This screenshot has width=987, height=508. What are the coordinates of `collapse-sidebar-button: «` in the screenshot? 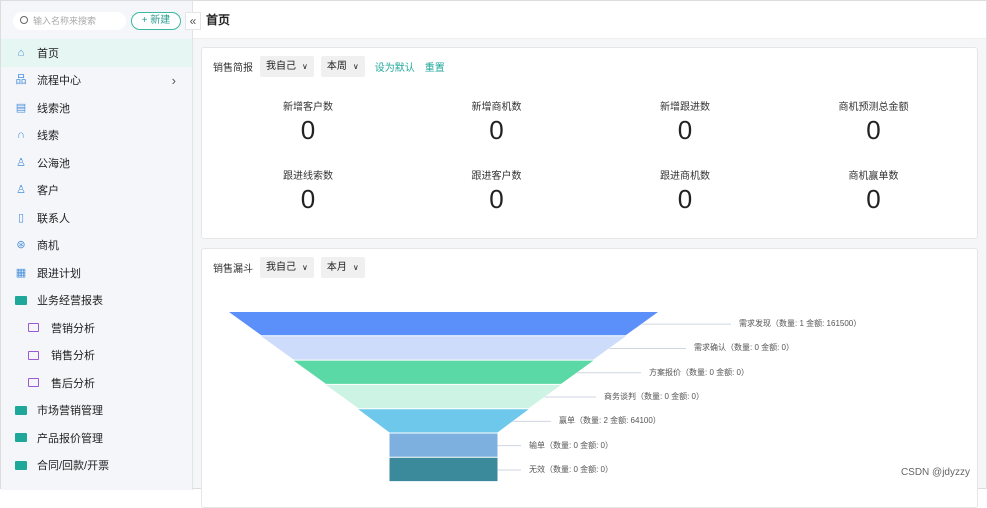 It's located at (193, 21).